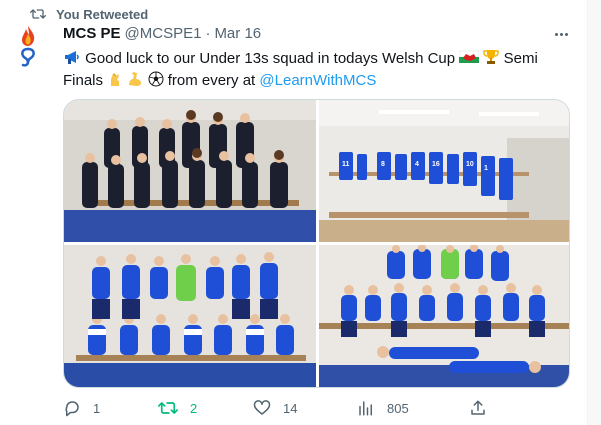  I want to click on svg-text: 8, so click(383, 164).